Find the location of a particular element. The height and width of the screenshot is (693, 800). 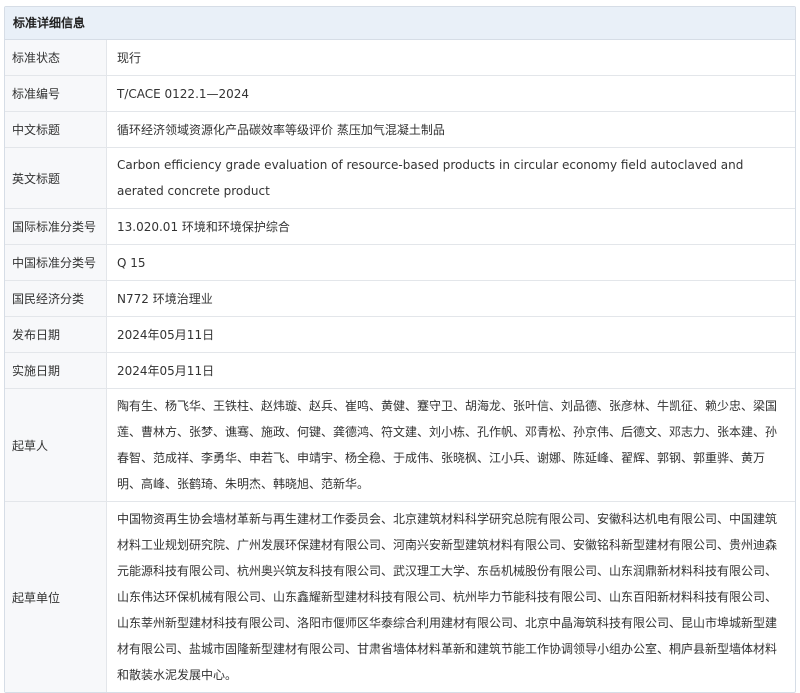

row-label: 中国标准分类号 is located at coordinates (56, 262).